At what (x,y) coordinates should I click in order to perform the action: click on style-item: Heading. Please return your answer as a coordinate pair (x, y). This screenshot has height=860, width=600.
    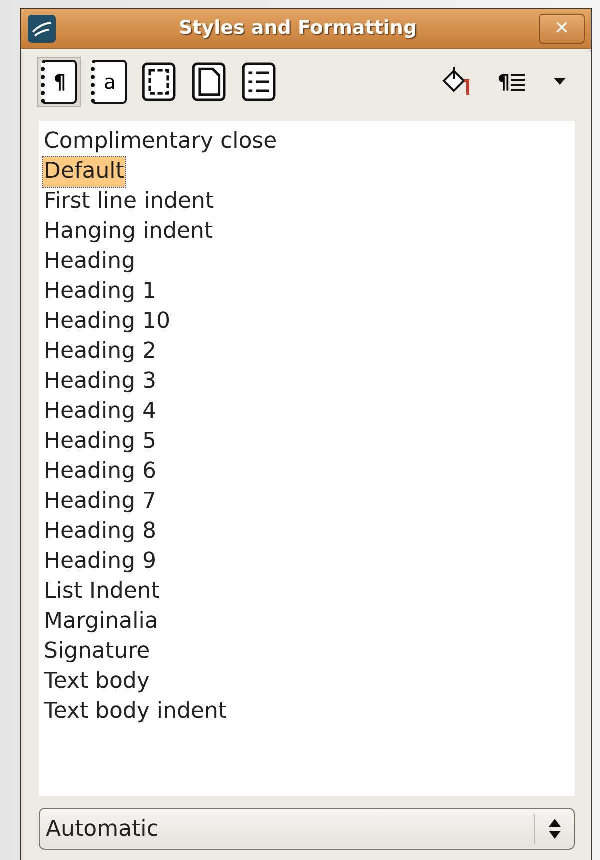
    Looking at the image, I should click on (90, 262).